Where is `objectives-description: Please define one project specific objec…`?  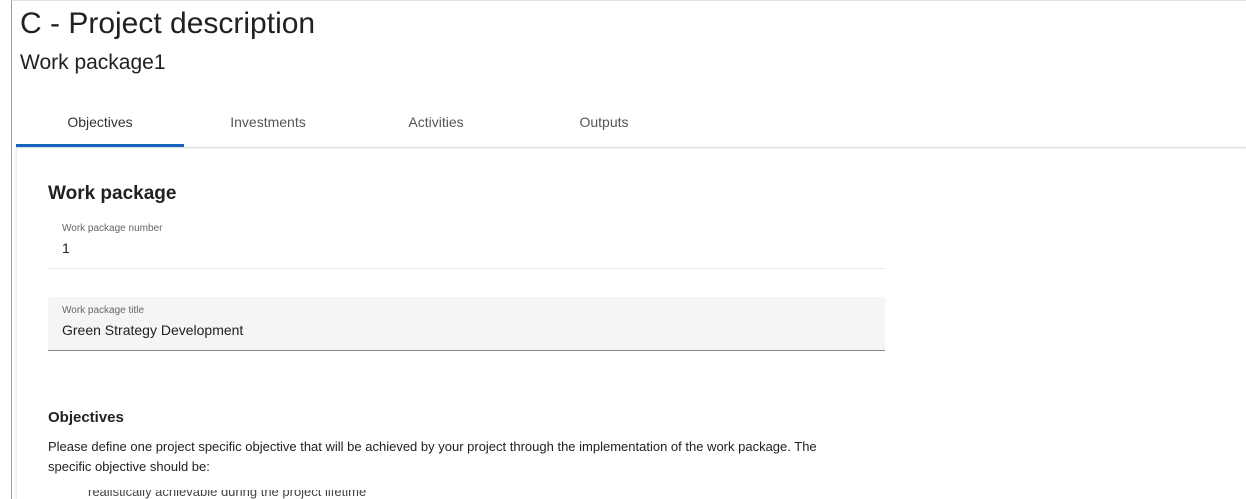
objectives-description: Please define one project specific objec… is located at coordinates (432, 456).